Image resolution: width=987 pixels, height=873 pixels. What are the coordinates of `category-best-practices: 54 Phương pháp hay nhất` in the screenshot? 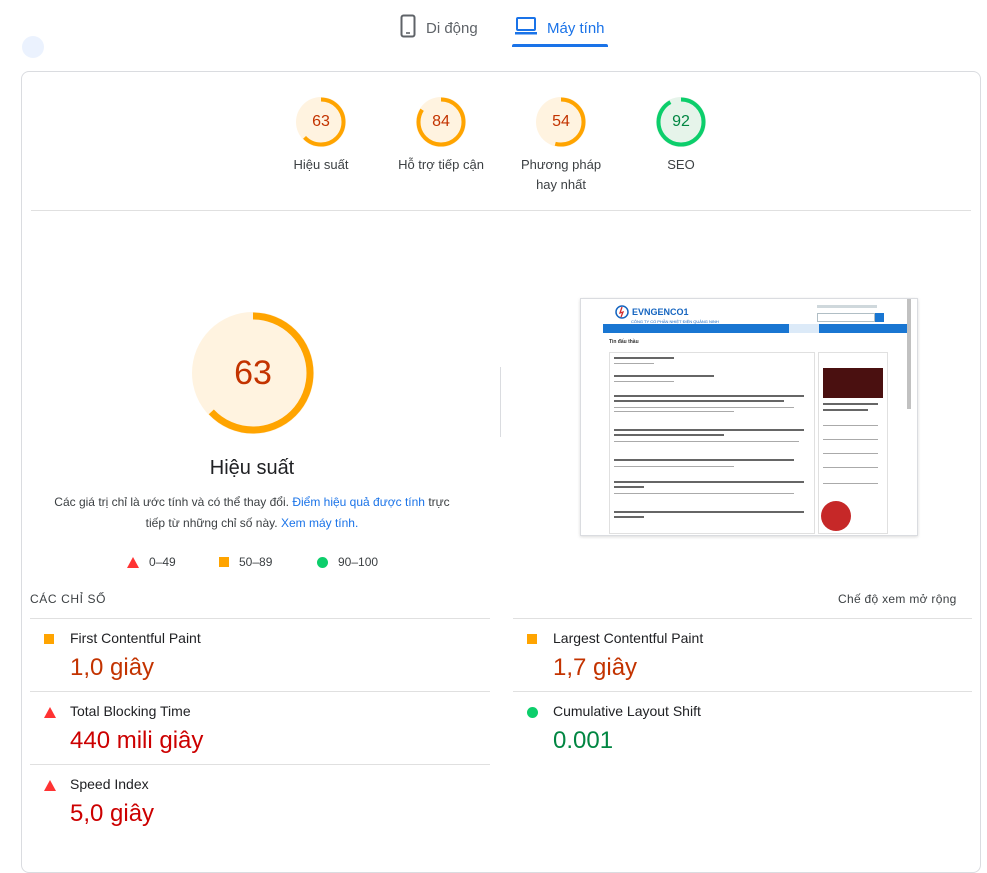 It's located at (561, 146).